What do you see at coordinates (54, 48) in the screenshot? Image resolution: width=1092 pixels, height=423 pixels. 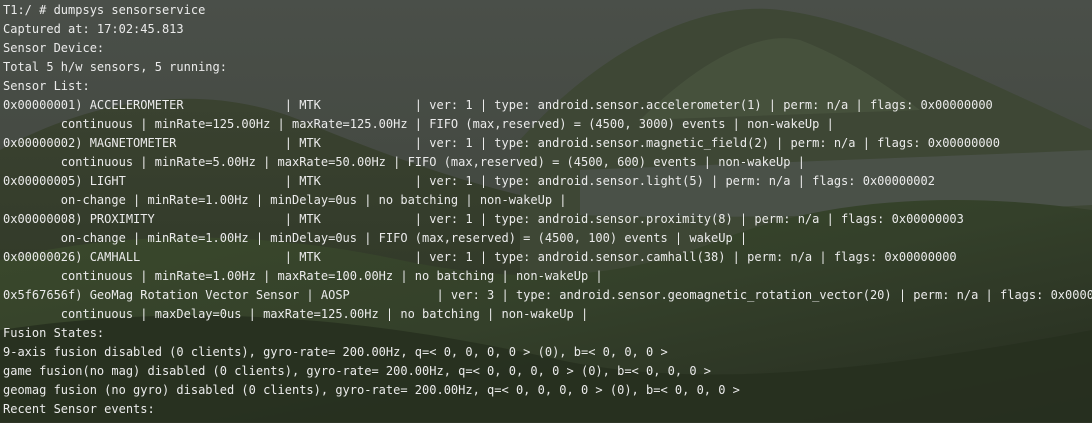 I see `terminal-line: Sensor Device:` at bounding box center [54, 48].